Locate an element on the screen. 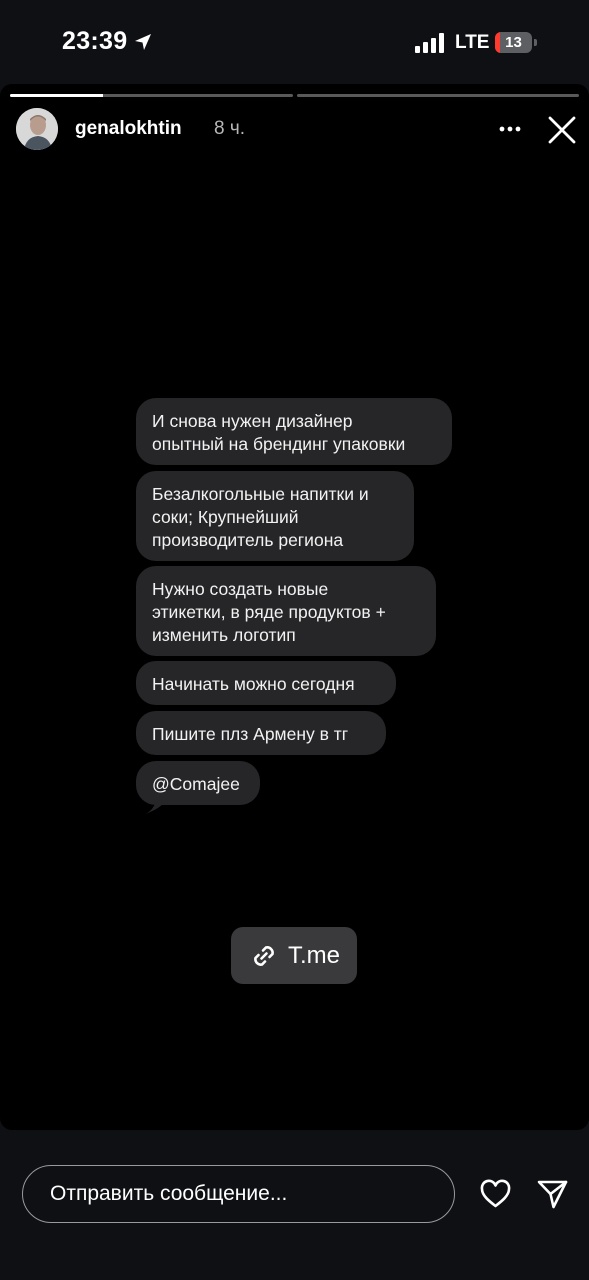 This screenshot has height=1280, width=589. status-time: 23:39 is located at coordinates (107, 41).